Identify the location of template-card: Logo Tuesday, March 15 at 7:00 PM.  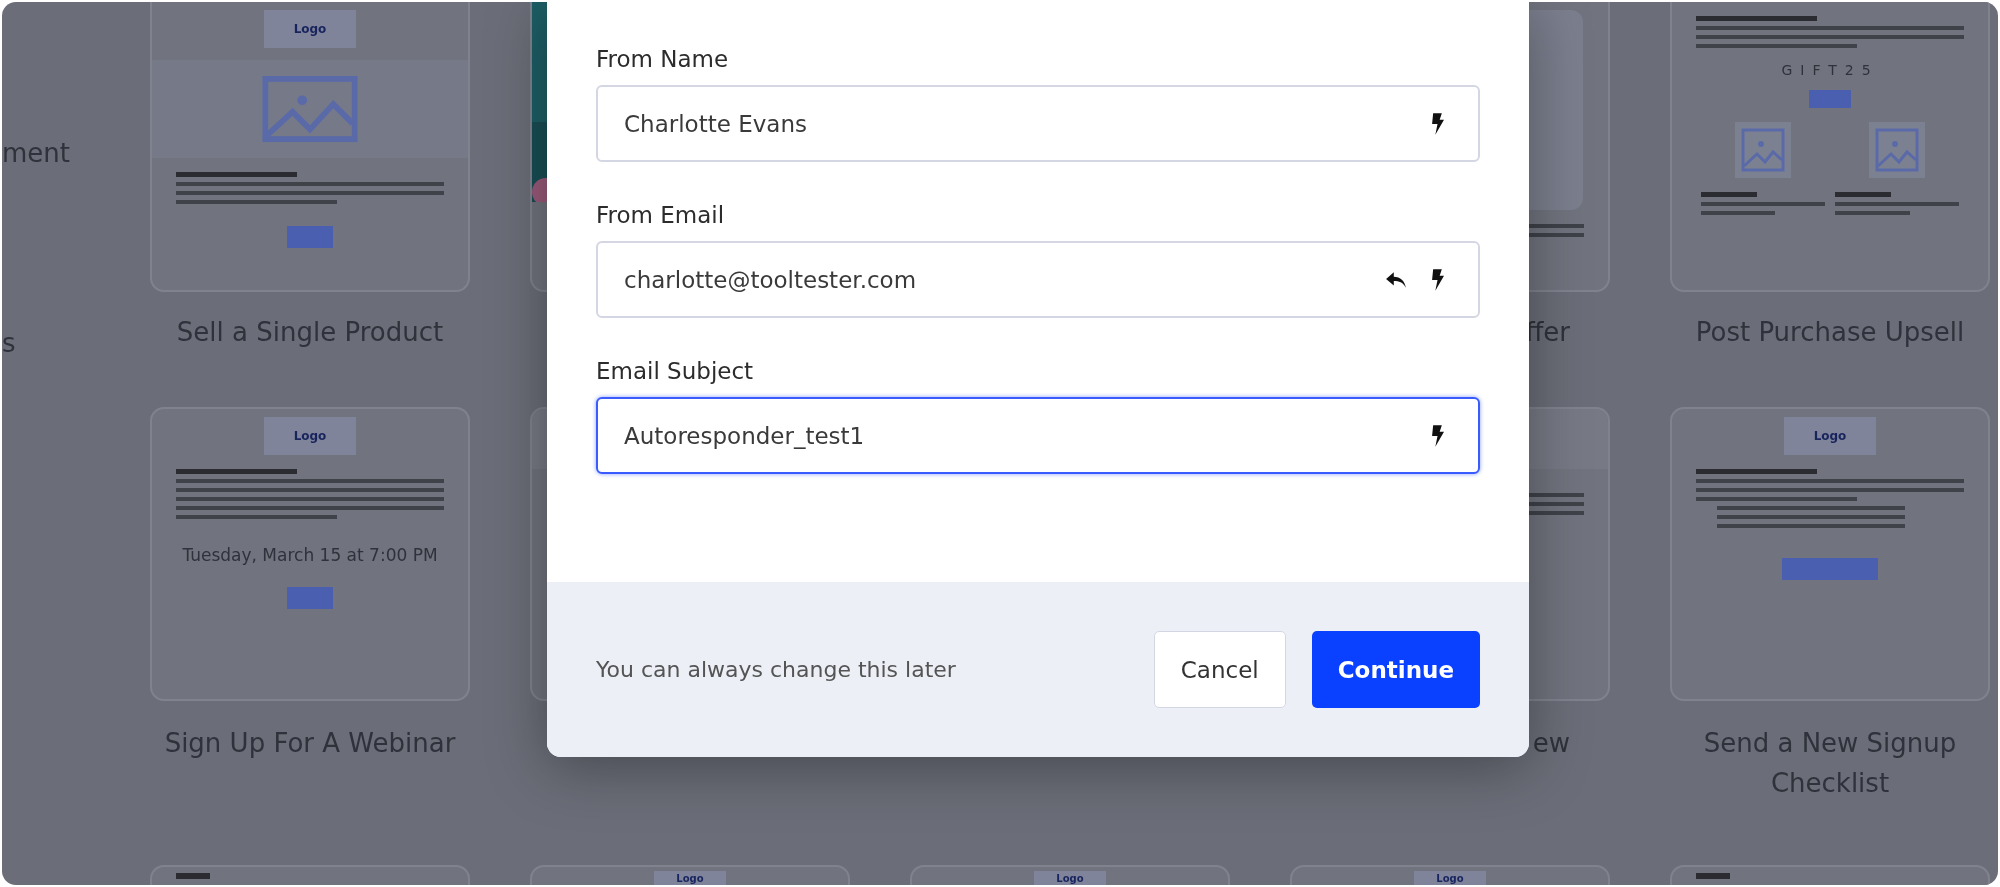
(310, 554).